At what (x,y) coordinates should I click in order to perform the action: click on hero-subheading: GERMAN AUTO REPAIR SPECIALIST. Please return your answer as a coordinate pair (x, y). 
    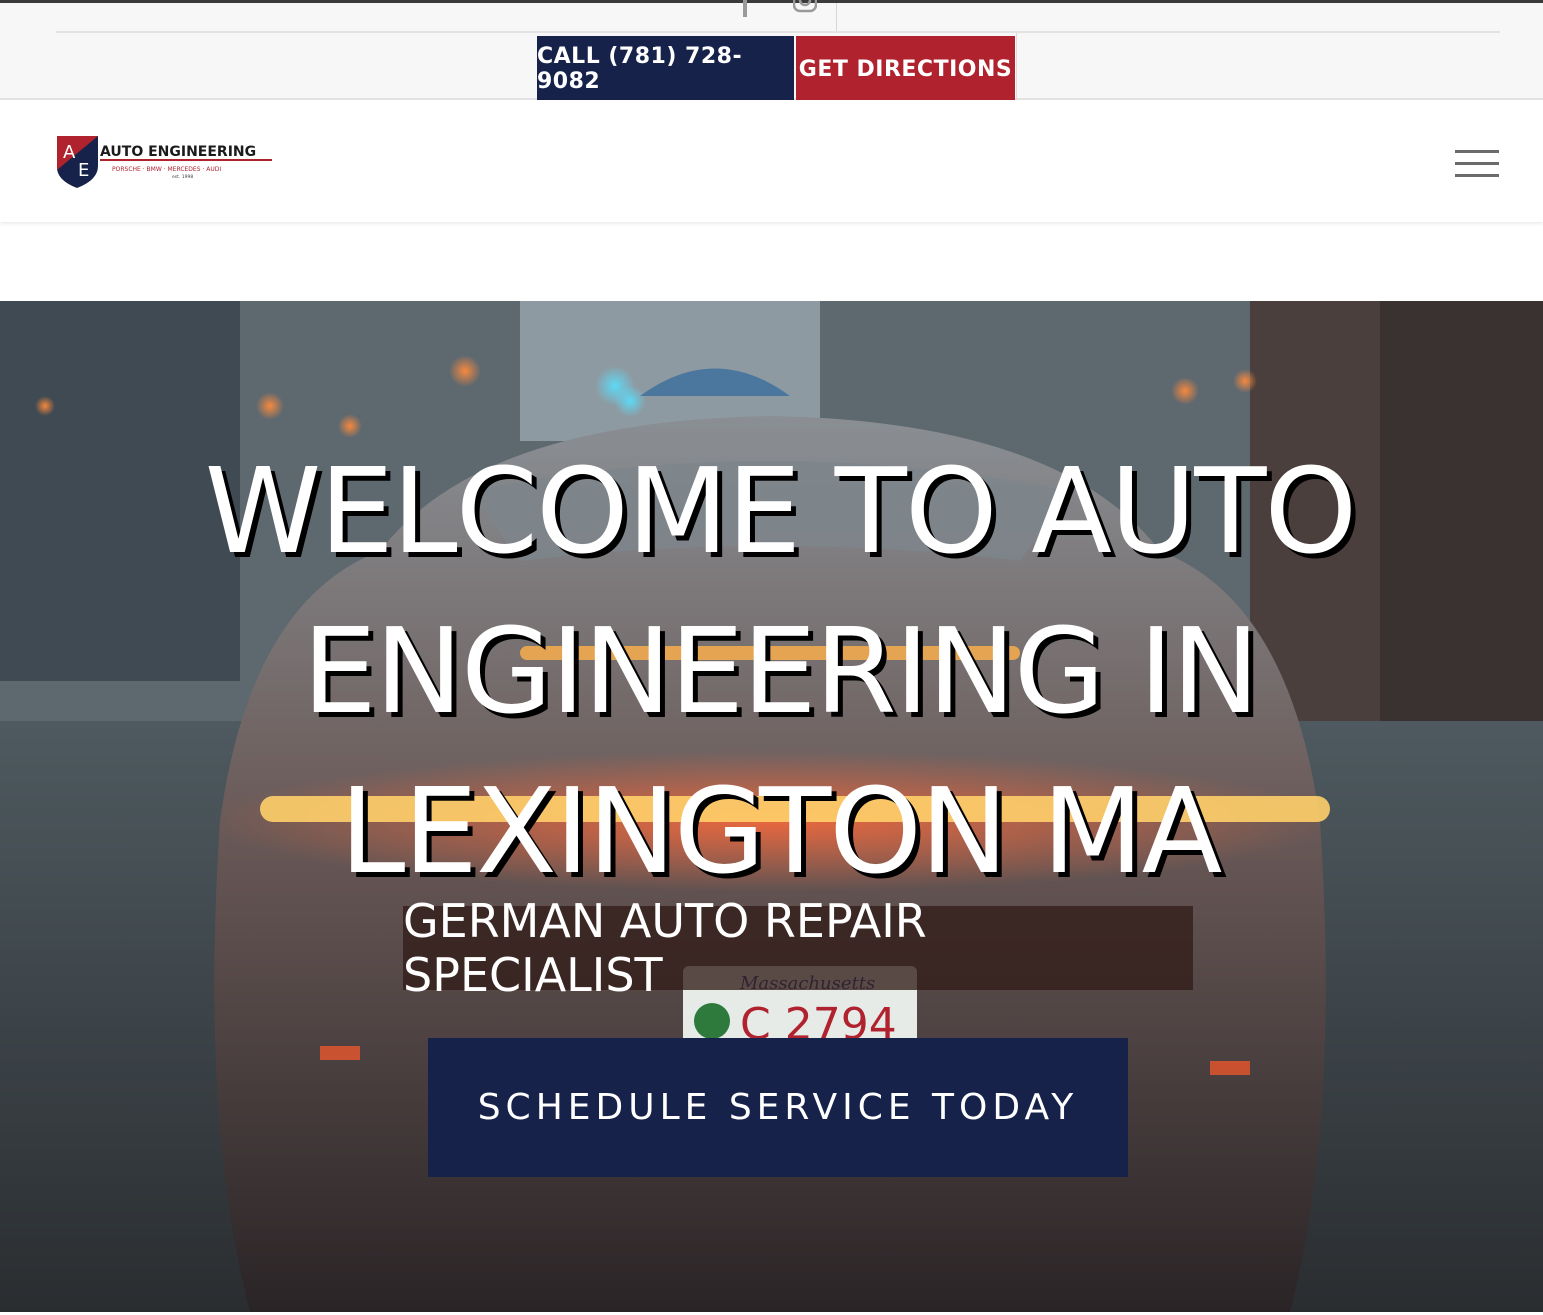
    Looking at the image, I should click on (798, 948).